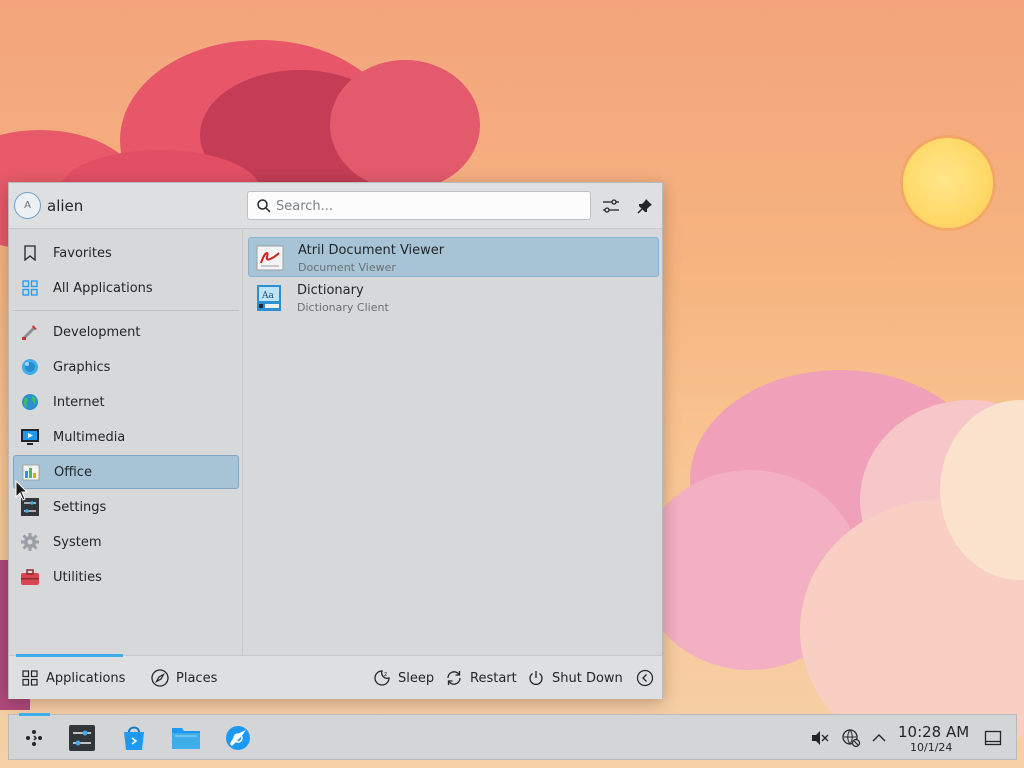  I want to click on shutdown-button: Shut Down, so click(575, 678).